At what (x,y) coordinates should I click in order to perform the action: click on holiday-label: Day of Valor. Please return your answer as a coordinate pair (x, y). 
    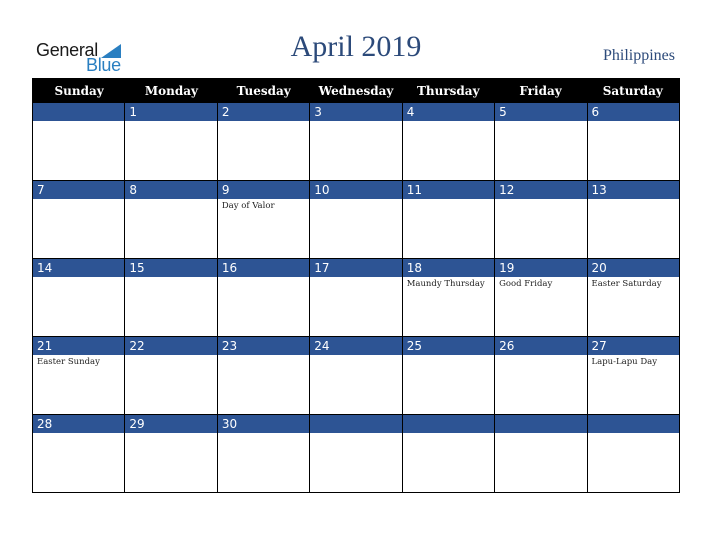
    Looking at the image, I should click on (248, 206).